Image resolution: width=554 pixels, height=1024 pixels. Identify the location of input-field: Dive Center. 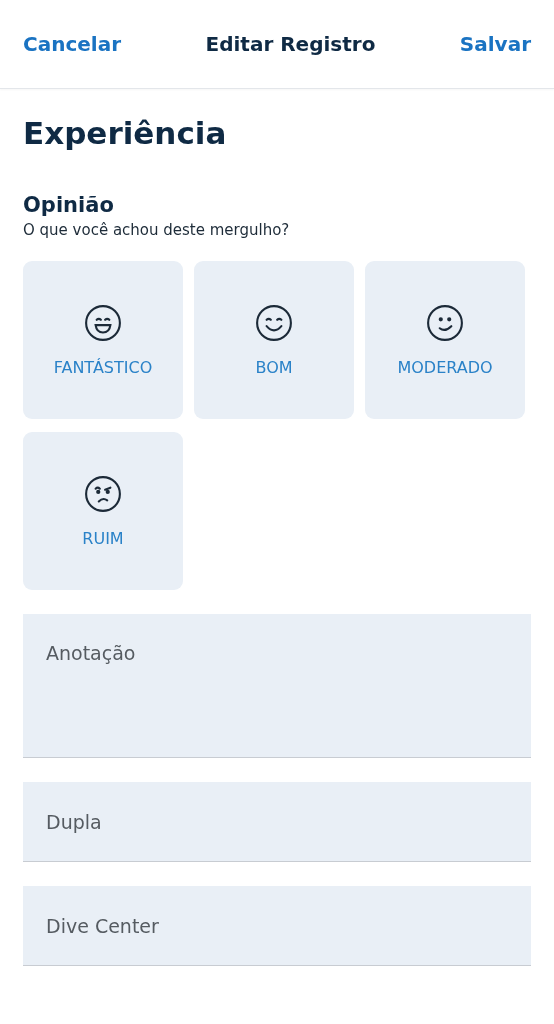
(277, 926).